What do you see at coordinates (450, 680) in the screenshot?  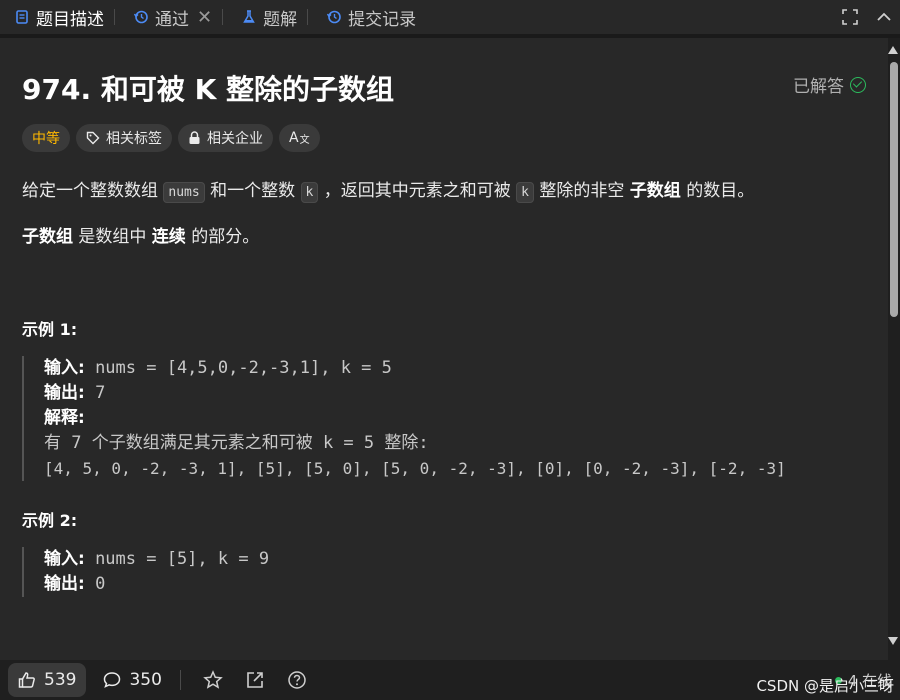 I see `bottom-toolbar: 539 350 4 在线 CSDN @是启小三呀` at bounding box center [450, 680].